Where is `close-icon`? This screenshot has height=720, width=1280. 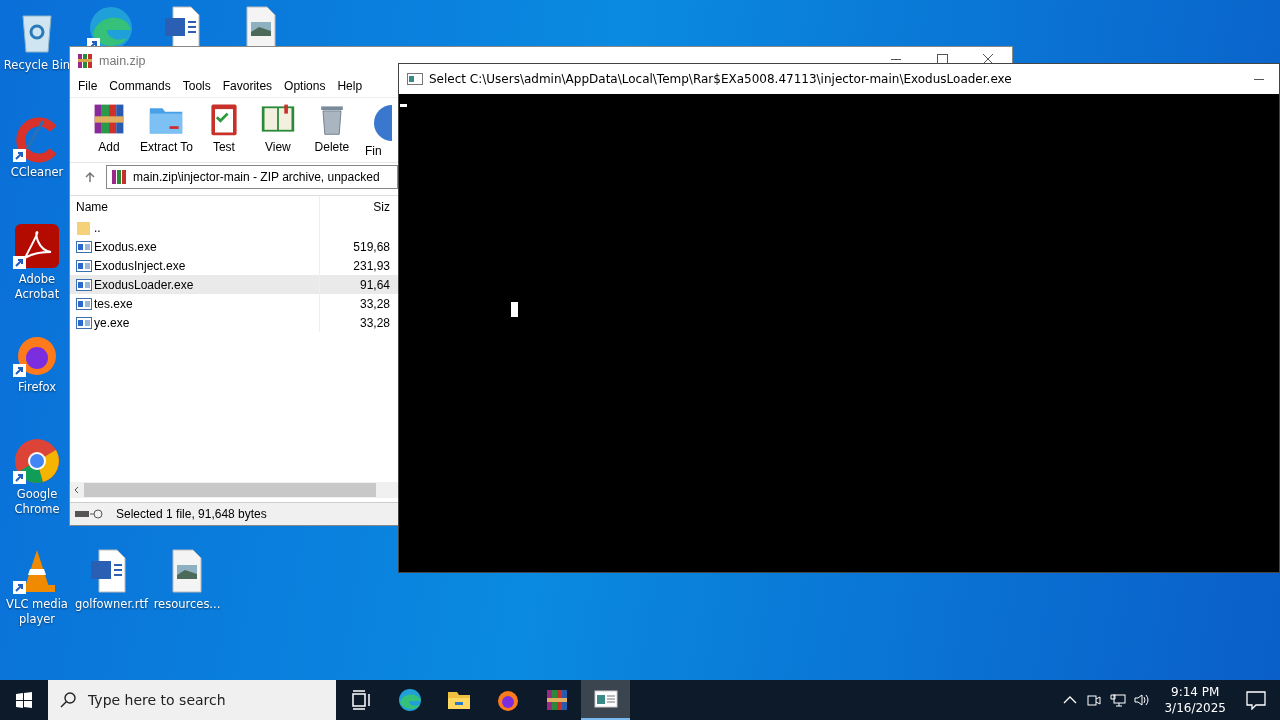 close-icon is located at coordinates (988, 59).